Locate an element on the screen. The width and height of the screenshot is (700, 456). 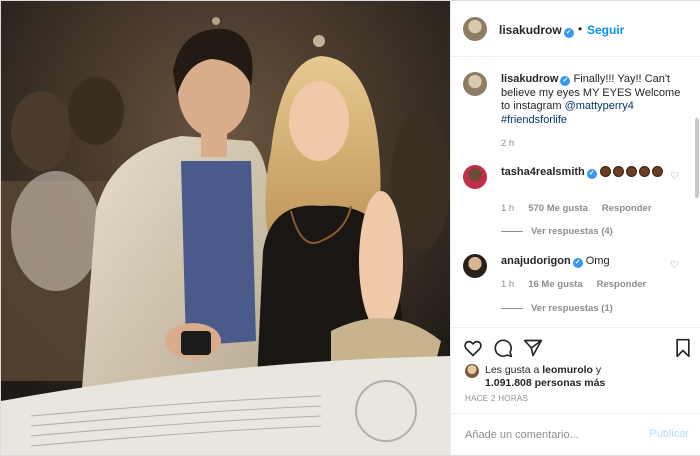
heart-icon is located at coordinates (473, 348).